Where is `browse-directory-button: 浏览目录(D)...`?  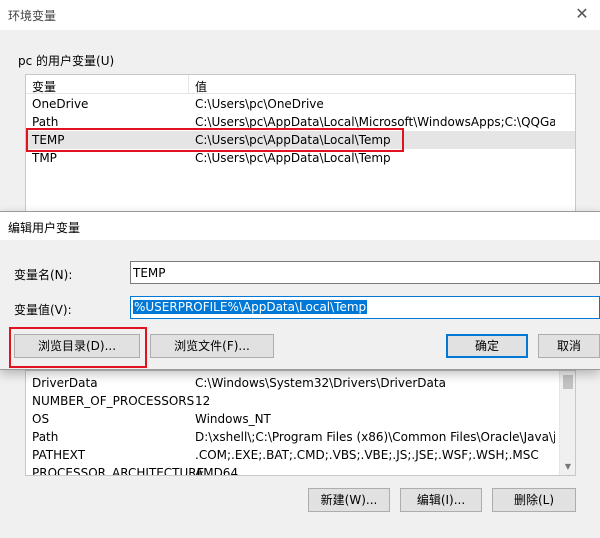
browse-directory-button: 浏览目录(D)... is located at coordinates (77, 346).